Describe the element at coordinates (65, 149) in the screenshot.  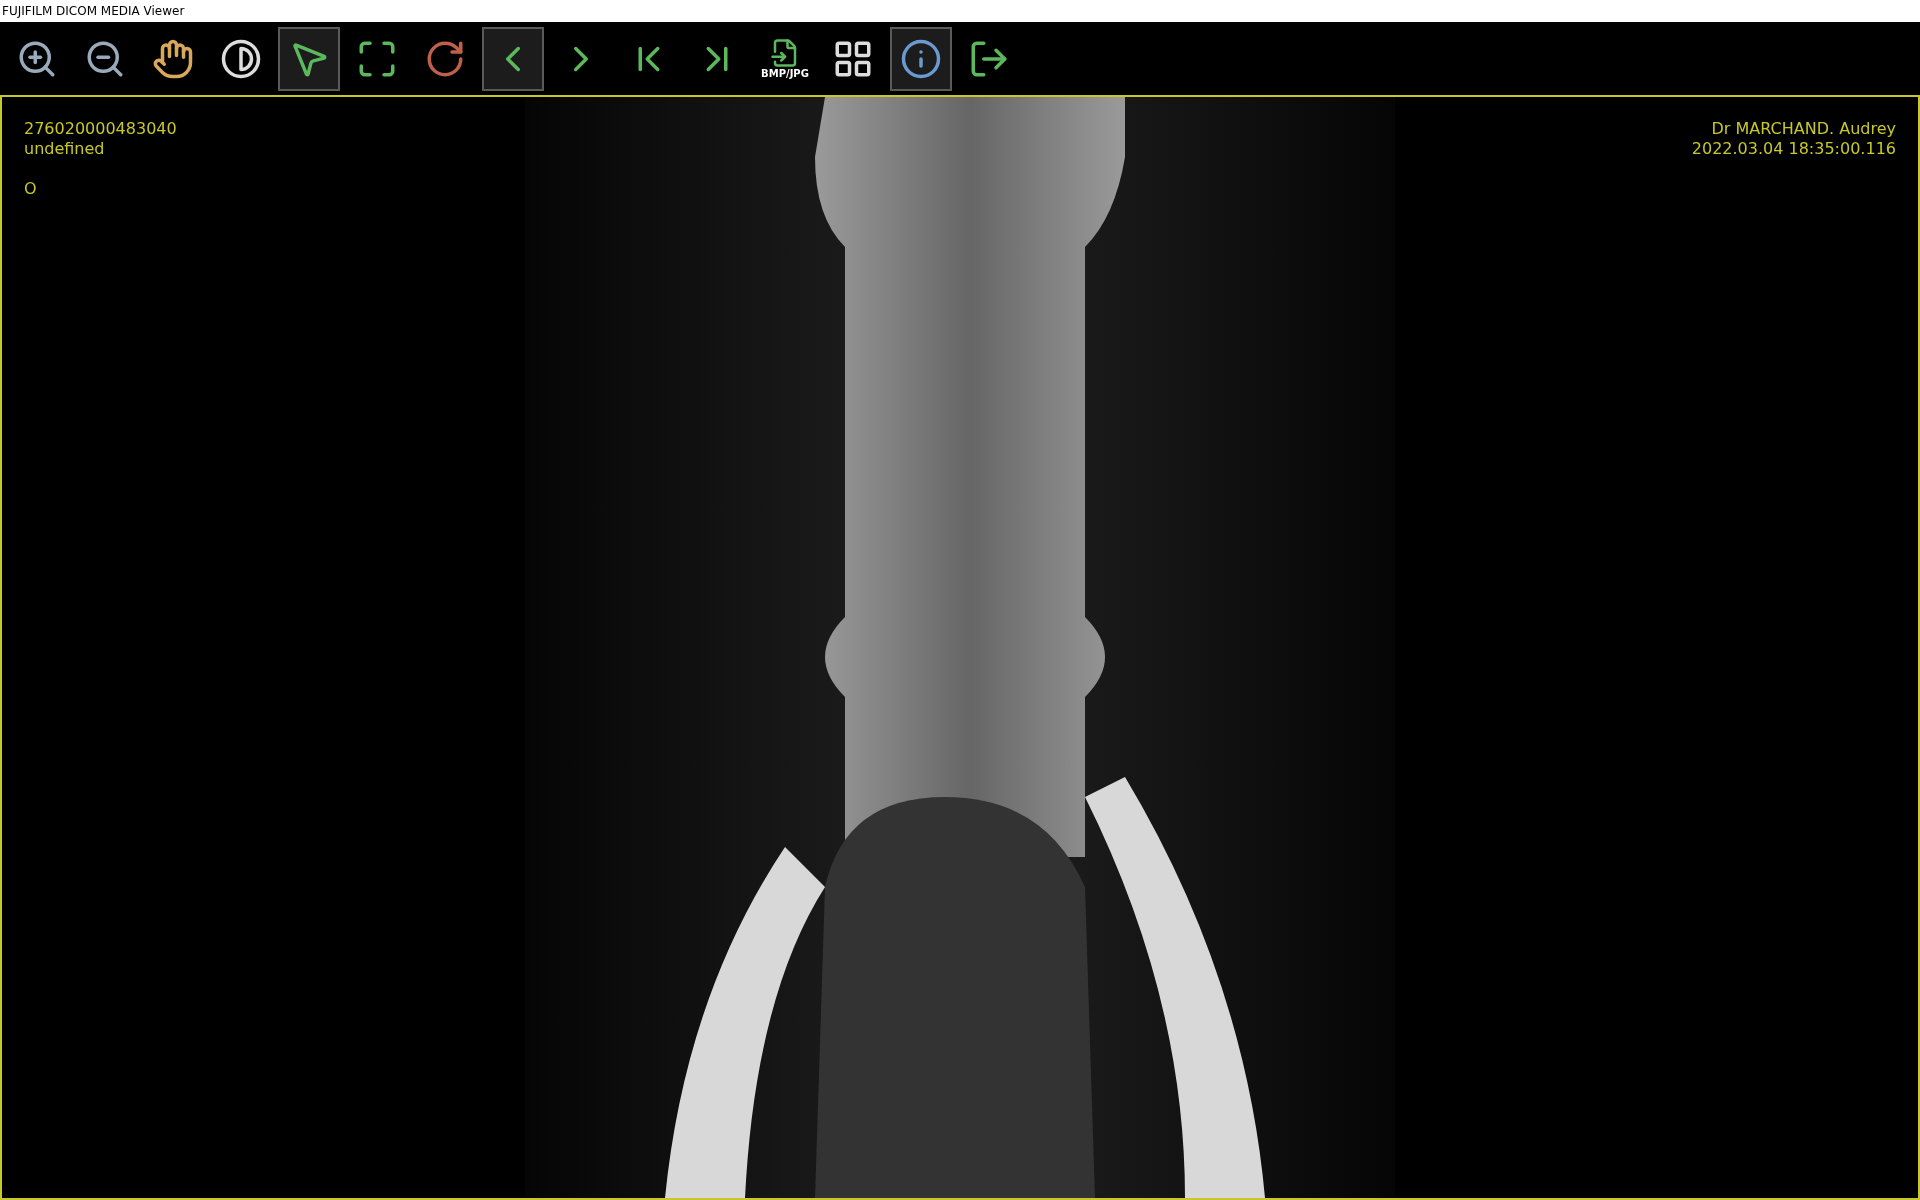
I see `overlay-text: undefined` at that location.